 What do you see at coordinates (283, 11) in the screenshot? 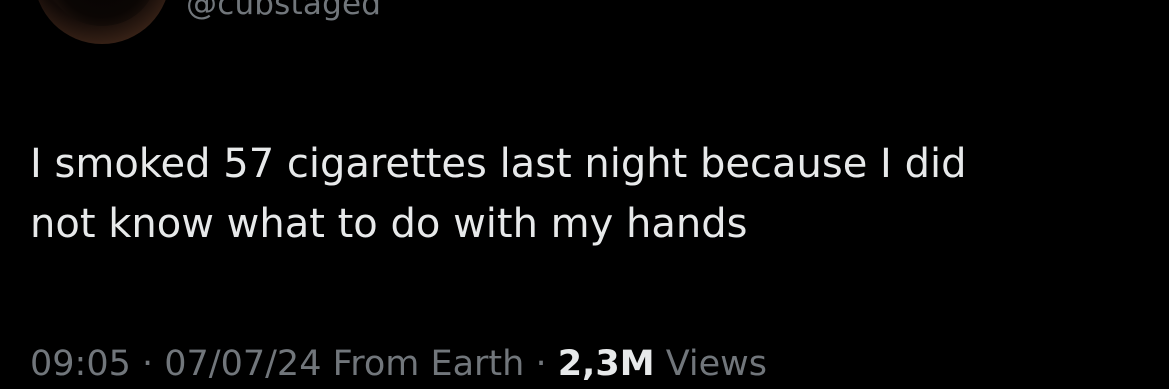
I see `user-handle: @cubstaged` at bounding box center [283, 11].